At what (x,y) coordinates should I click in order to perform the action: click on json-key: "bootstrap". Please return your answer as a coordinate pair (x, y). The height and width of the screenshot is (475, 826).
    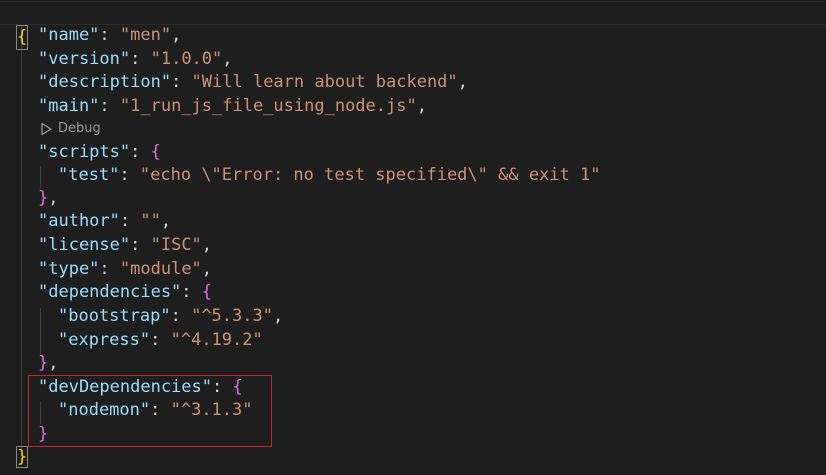
    Looking at the image, I should click on (114, 316).